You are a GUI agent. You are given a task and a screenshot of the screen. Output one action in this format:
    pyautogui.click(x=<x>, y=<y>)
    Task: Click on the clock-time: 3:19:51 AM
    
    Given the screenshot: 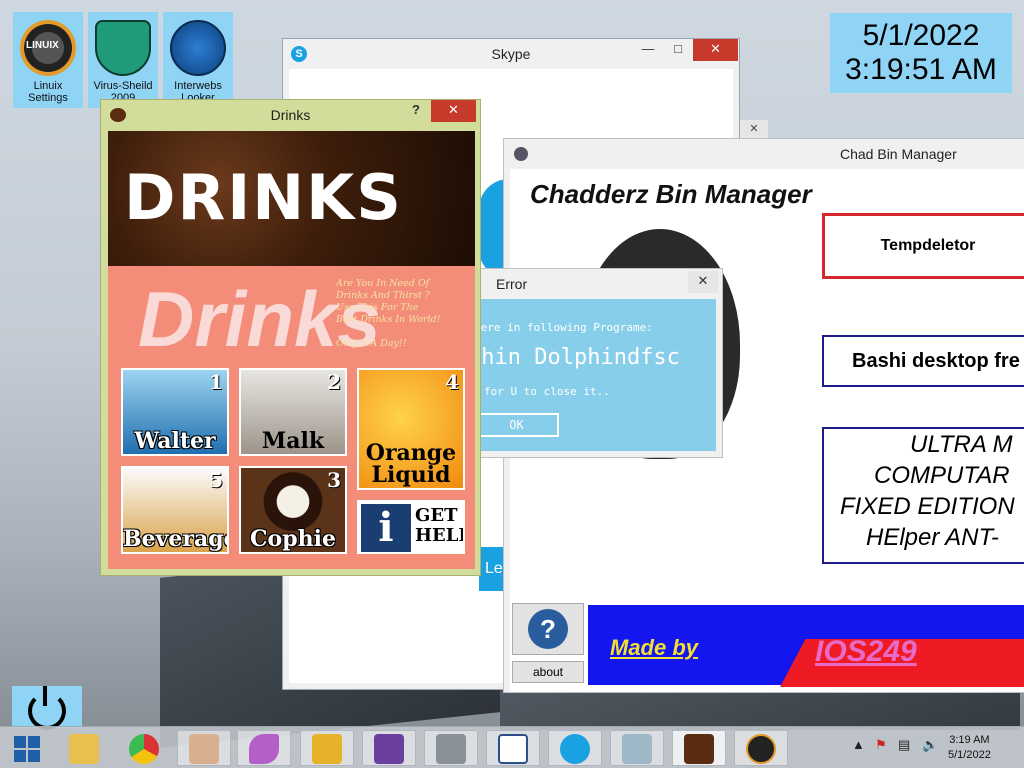 What is the action you would take?
    pyautogui.click(x=921, y=69)
    